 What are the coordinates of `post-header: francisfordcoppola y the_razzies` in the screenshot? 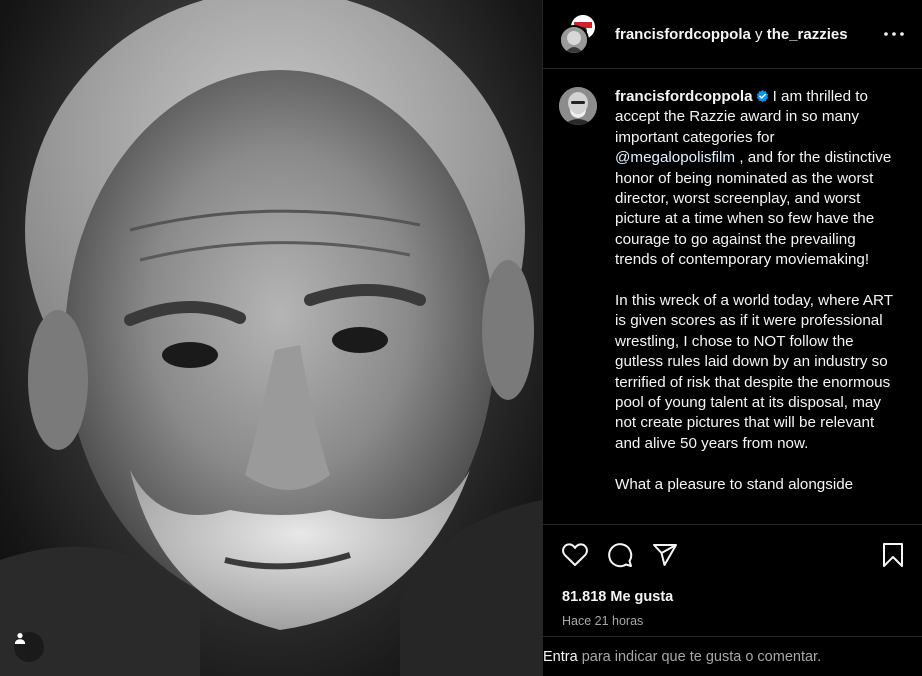 It's located at (732, 34).